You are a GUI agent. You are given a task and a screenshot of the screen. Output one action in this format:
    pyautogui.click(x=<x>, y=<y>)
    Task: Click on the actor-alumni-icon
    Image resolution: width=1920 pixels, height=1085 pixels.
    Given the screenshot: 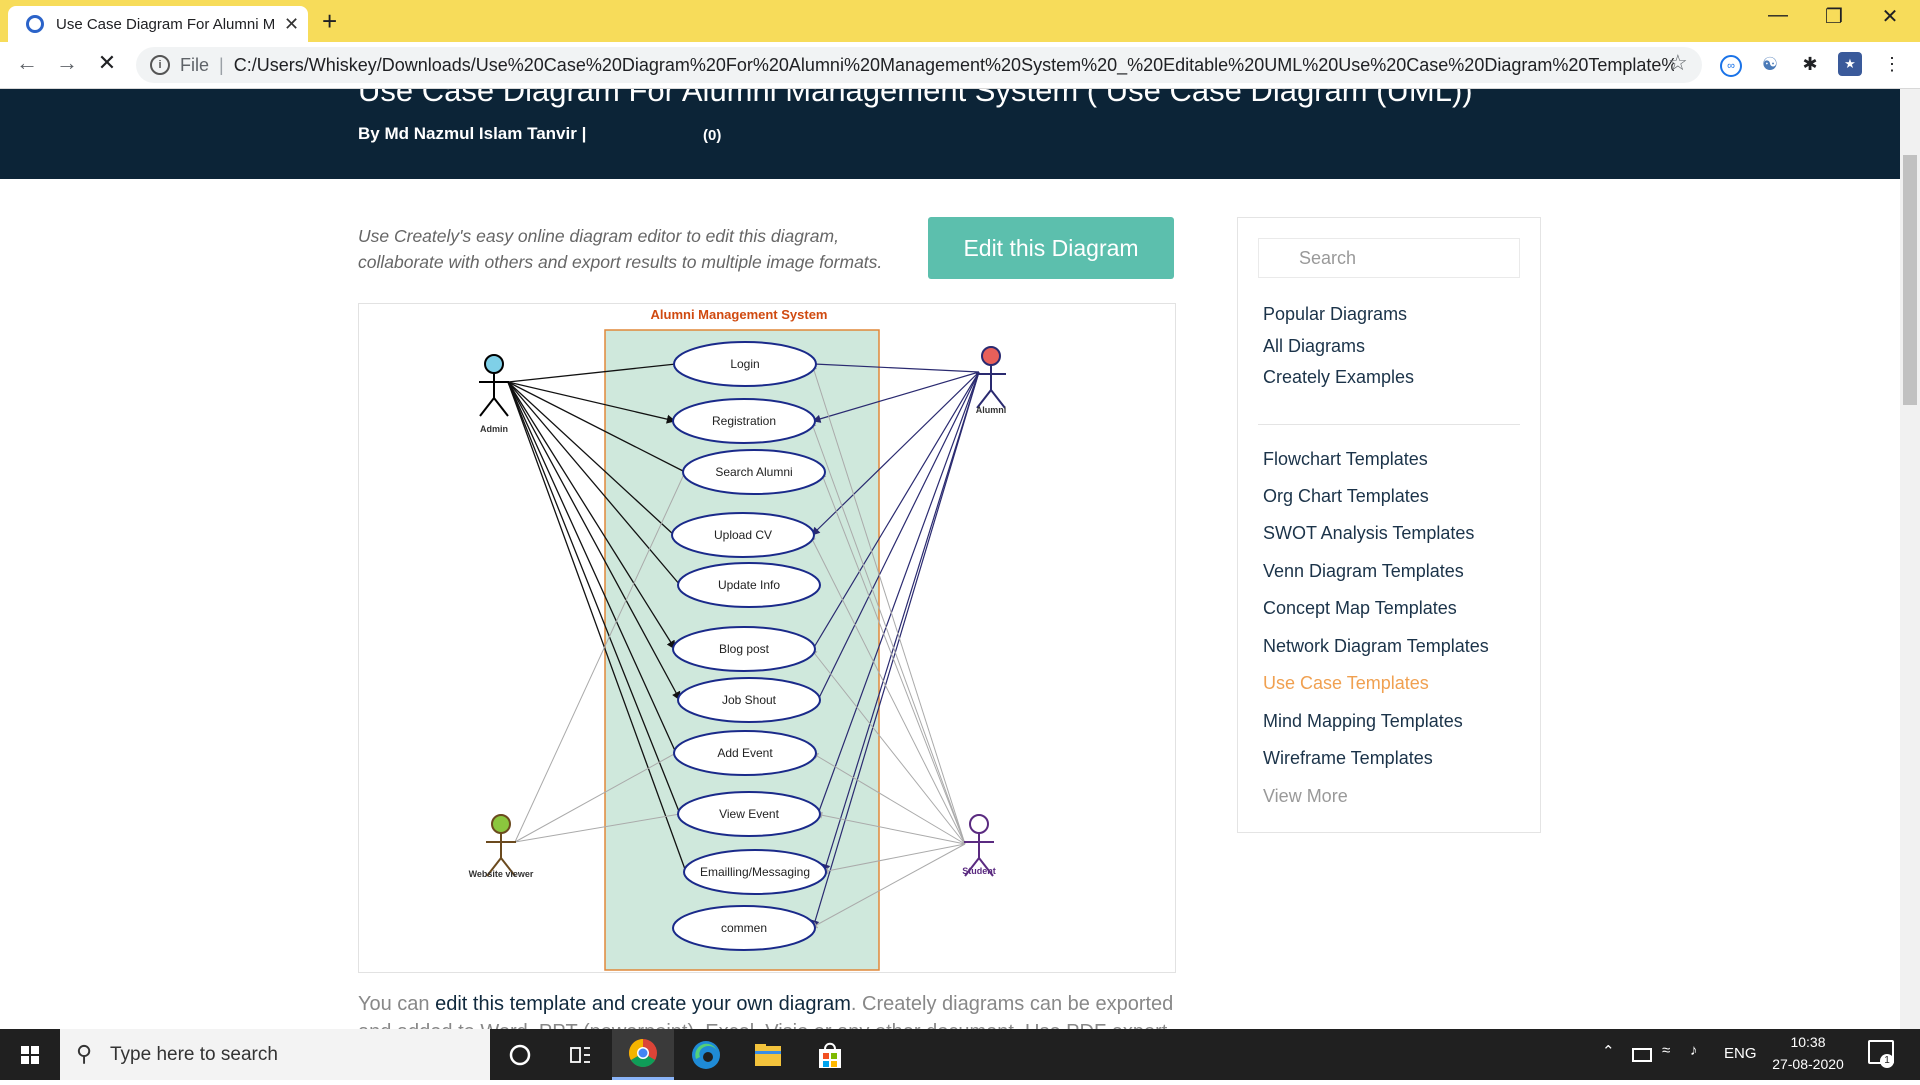 What is the action you would take?
    pyautogui.click(x=991, y=377)
    